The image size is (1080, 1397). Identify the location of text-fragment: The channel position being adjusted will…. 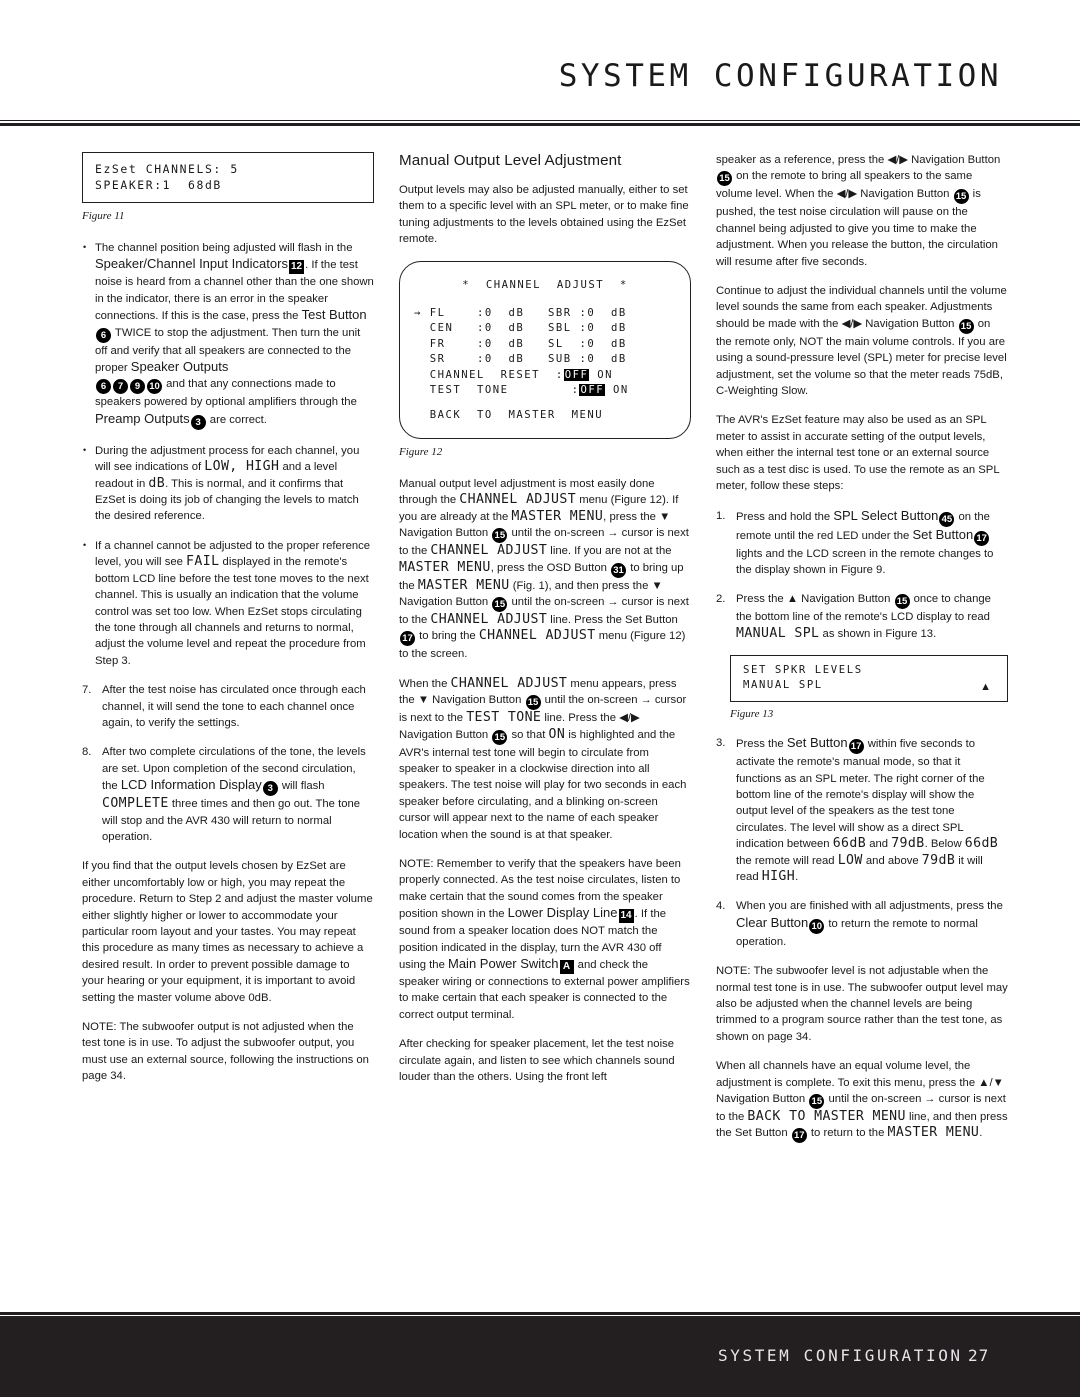
(224, 248).